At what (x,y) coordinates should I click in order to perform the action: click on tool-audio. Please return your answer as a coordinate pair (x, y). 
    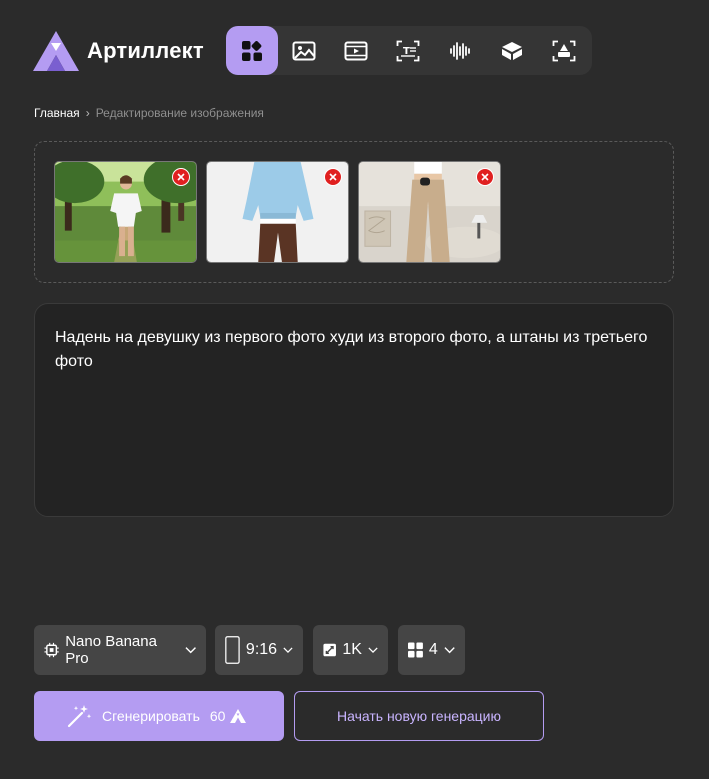
    Looking at the image, I should click on (460, 50).